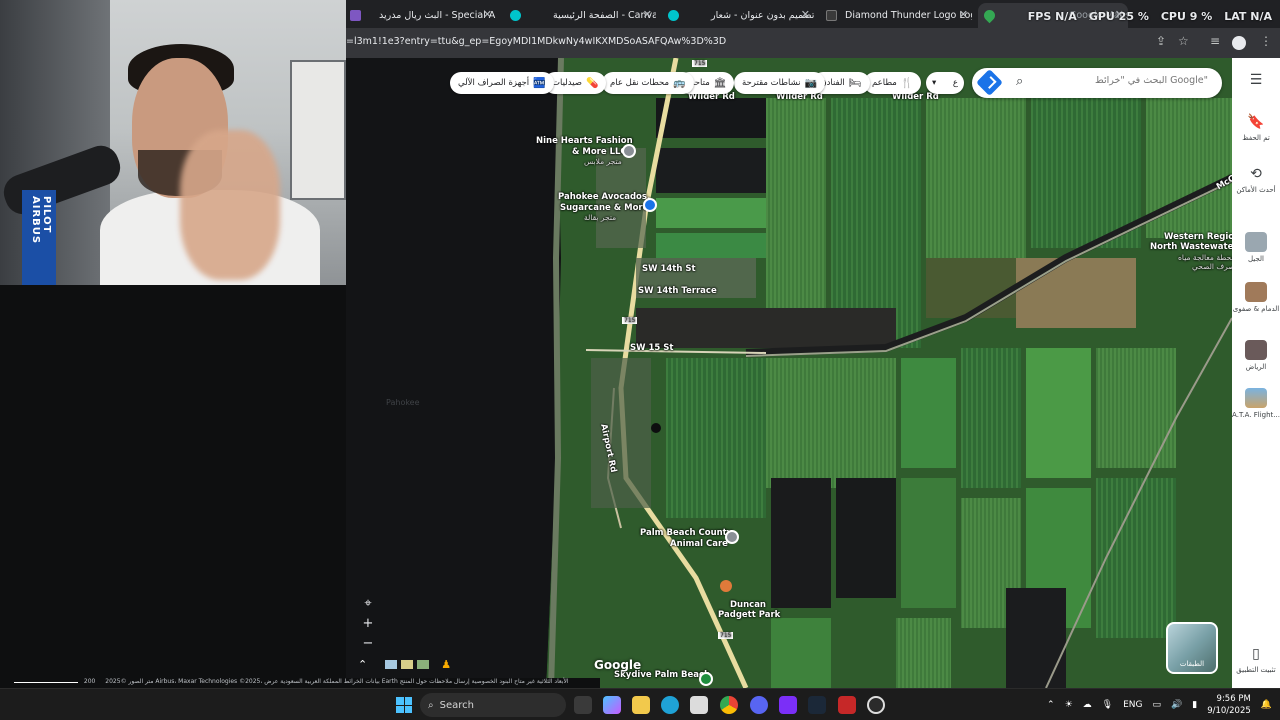  What do you see at coordinates (945, 83) in the screenshot?
I see `category-chip-collapse: ▾ ع` at bounding box center [945, 83].